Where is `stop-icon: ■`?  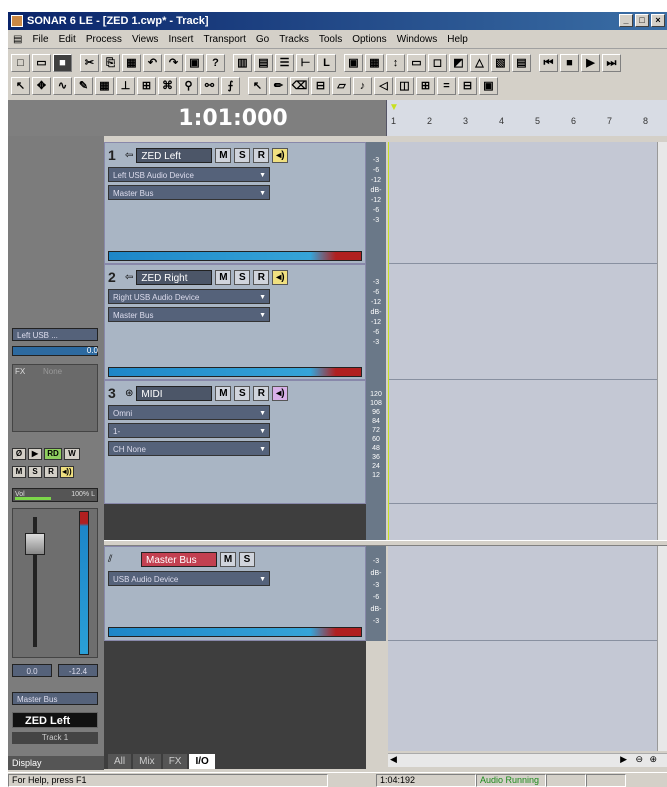
stop-icon: ■ is located at coordinates (569, 63).